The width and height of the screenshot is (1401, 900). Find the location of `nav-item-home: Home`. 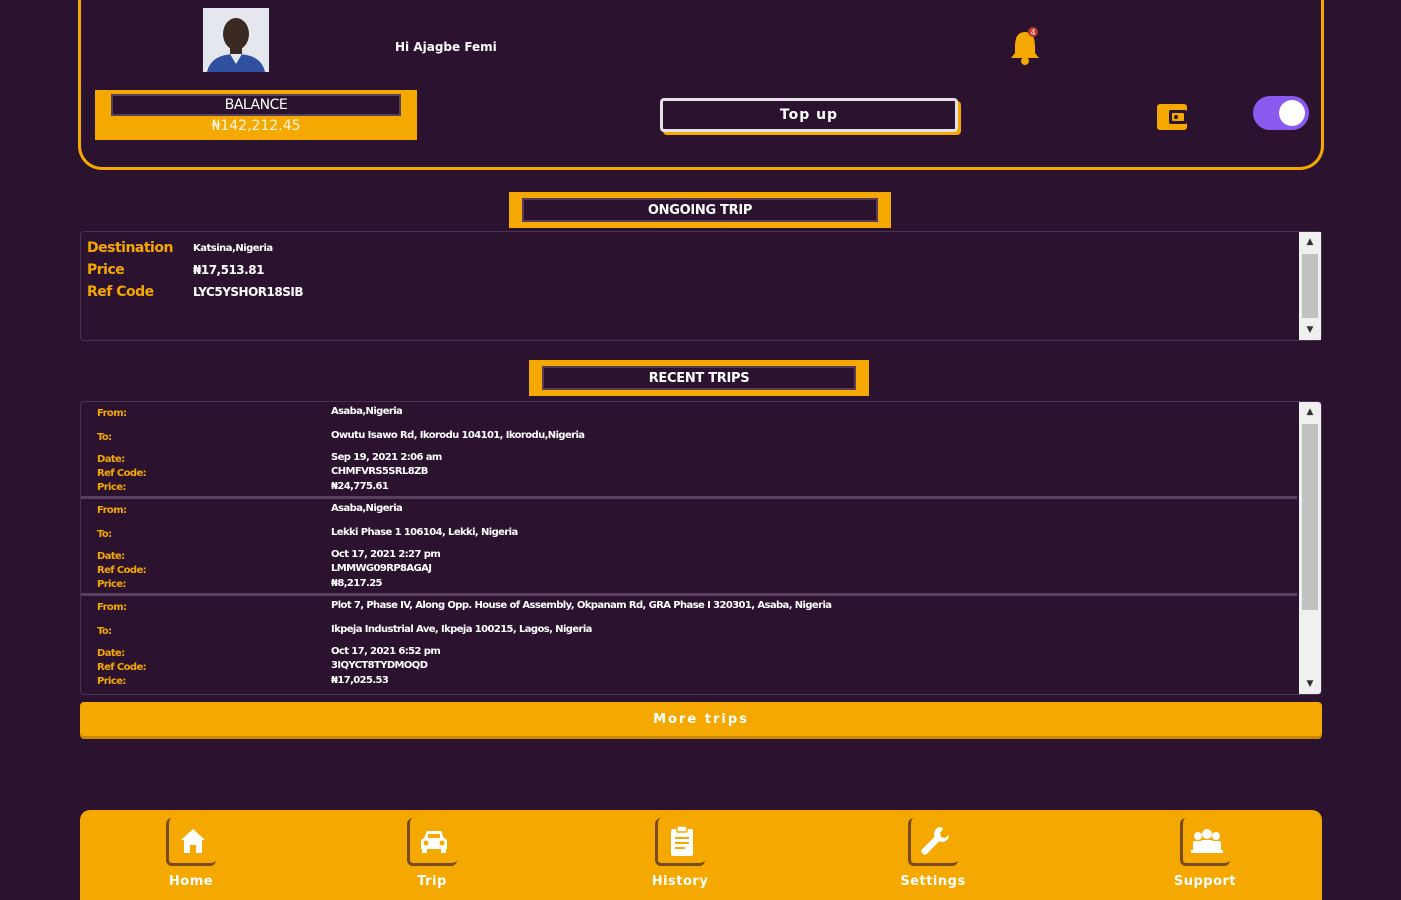

nav-item-home: Home is located at coordinates (191, 853).